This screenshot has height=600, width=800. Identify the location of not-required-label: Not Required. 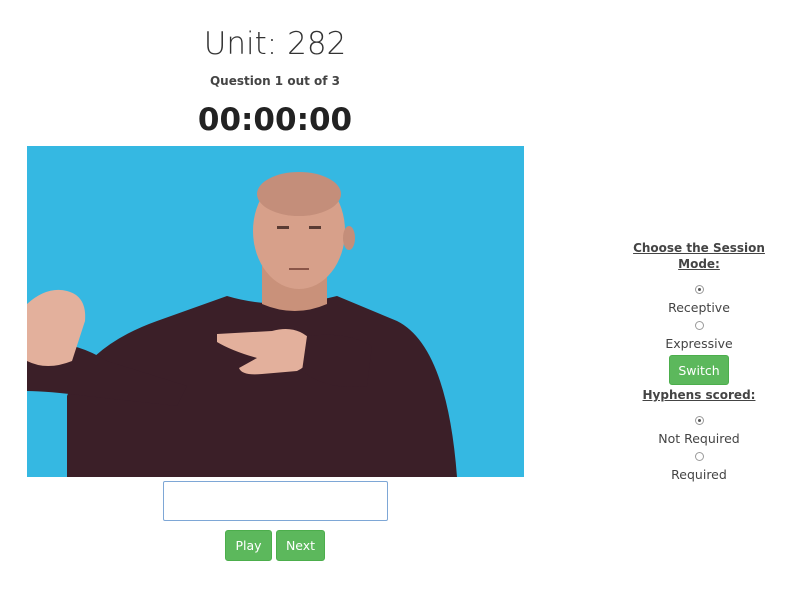
(699, 438).